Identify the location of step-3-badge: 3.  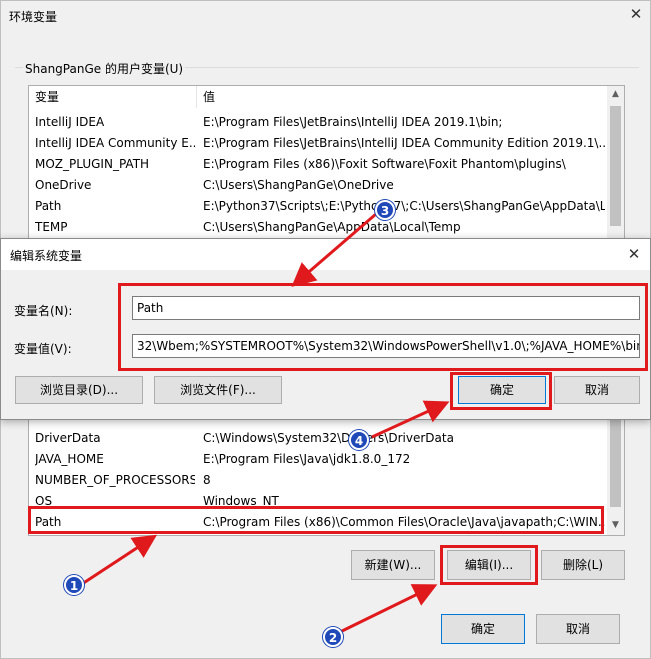
(385, 210).